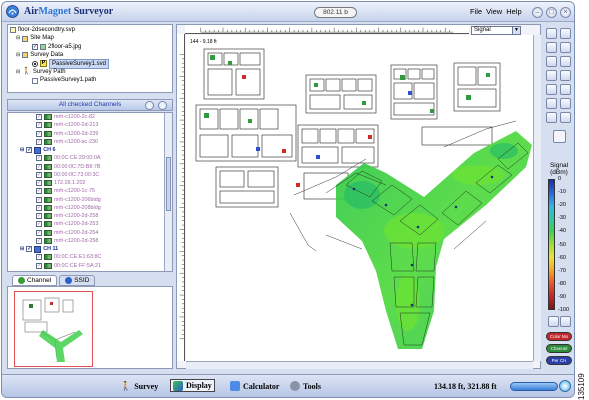  I want to click on save-icon, so click(565, 47).